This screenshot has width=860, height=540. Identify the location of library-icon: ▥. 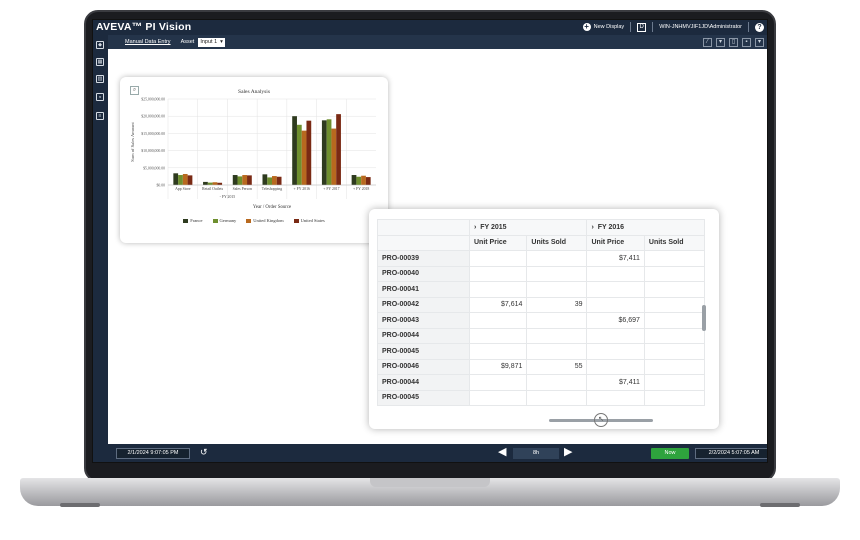
(100, 79).